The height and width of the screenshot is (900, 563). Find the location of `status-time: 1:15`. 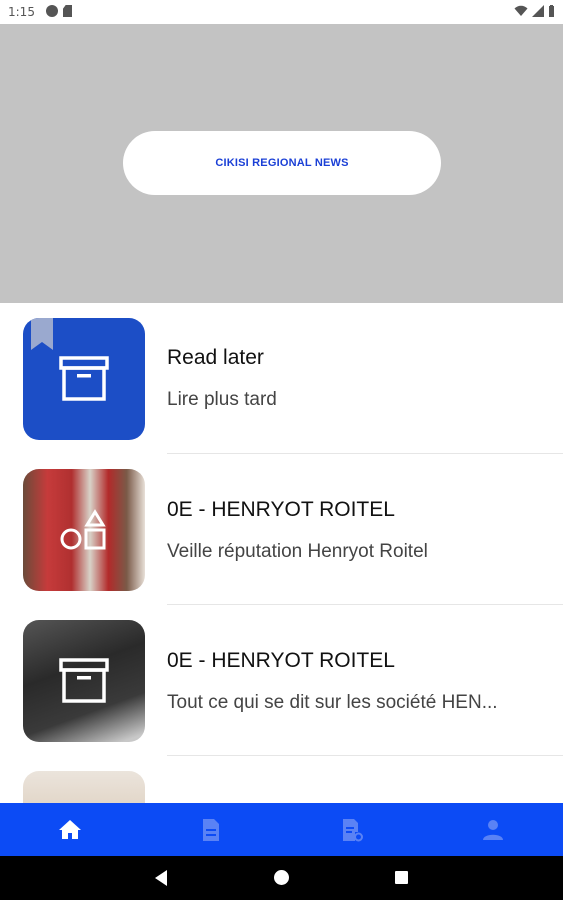

status-time: 1:15 is located at coordinates (21, 12).